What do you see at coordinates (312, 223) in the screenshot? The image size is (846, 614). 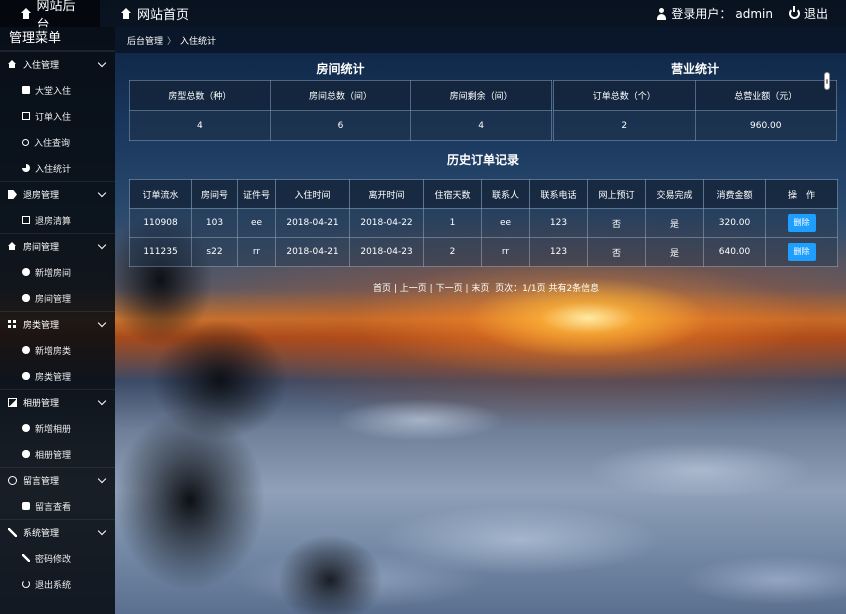 I see `table-cell: 2018-04-21` at bounding box center [312, 223].